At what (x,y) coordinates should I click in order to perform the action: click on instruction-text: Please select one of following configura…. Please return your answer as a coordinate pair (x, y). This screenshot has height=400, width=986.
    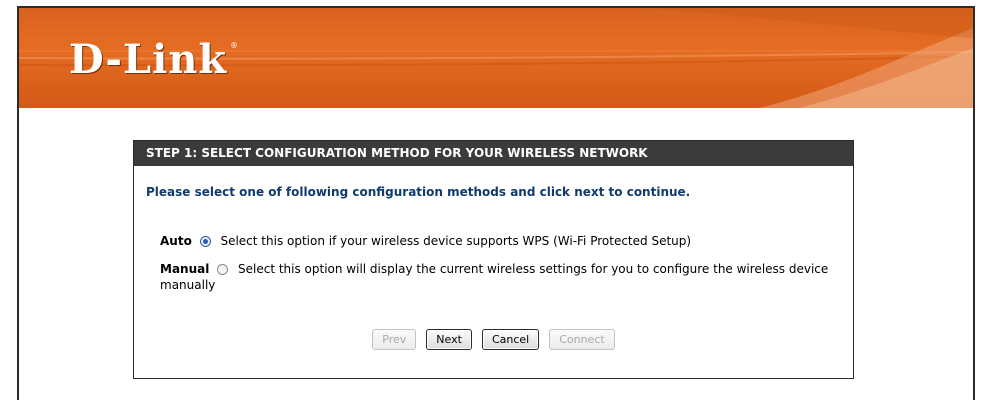
    Looking at the image, I should click on (418, 192).